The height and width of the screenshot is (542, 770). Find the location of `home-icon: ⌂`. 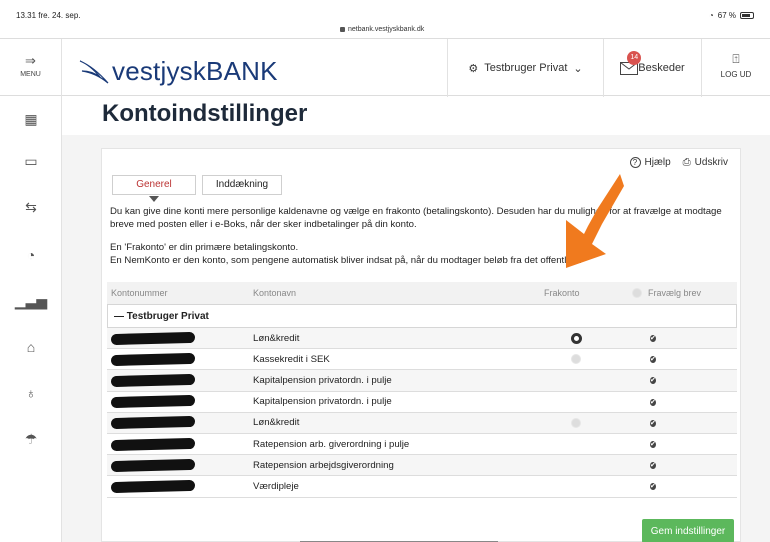

home-icon: ⌂ is located at coordinates (31, 347).